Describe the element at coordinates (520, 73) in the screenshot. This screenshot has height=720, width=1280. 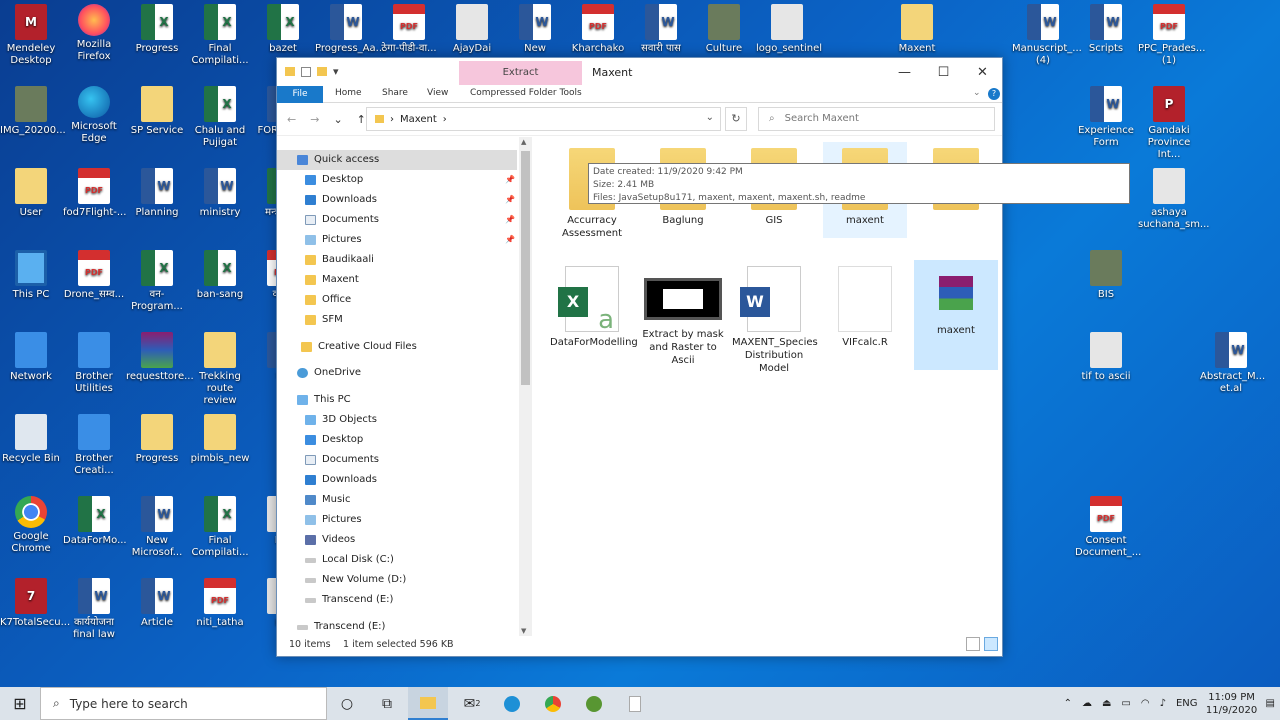
I see `context-tab-extract: Extract` at that location.